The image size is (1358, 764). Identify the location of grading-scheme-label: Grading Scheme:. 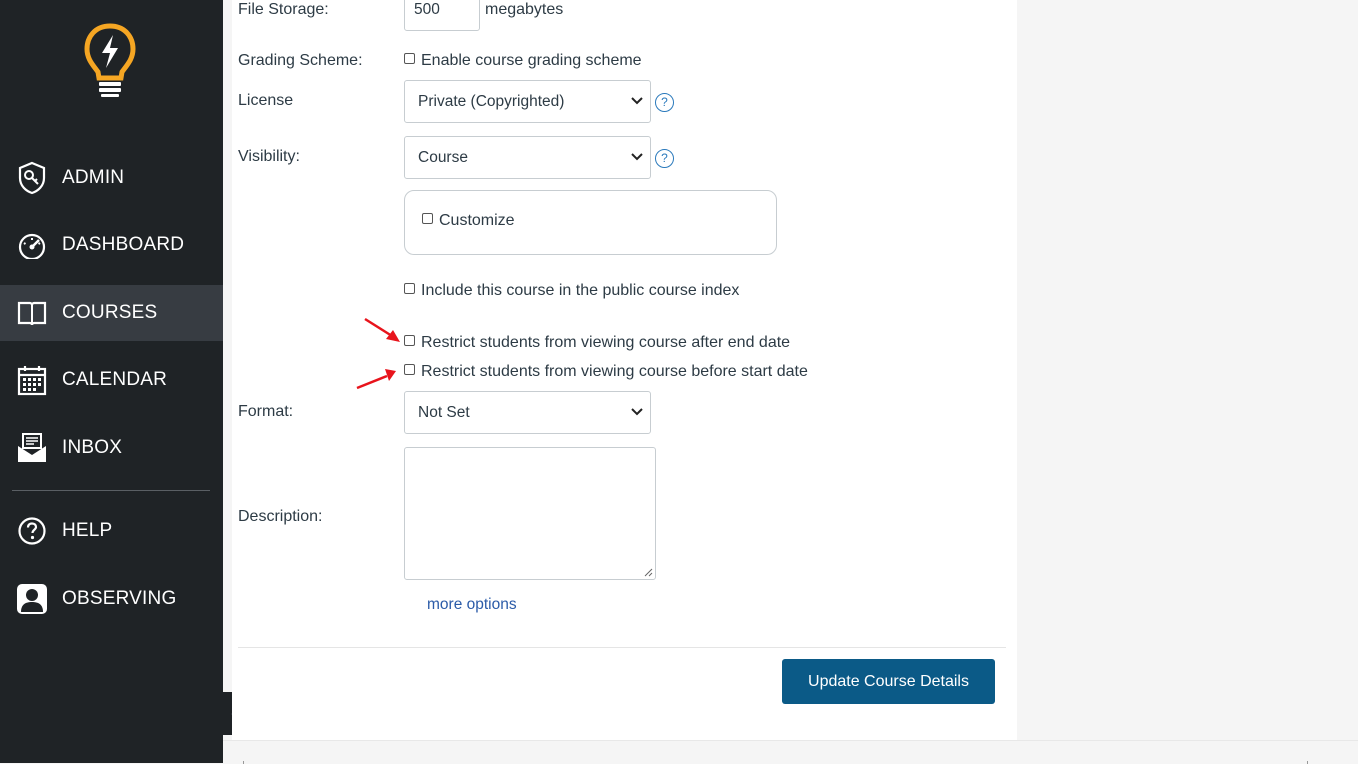
(300, 60).